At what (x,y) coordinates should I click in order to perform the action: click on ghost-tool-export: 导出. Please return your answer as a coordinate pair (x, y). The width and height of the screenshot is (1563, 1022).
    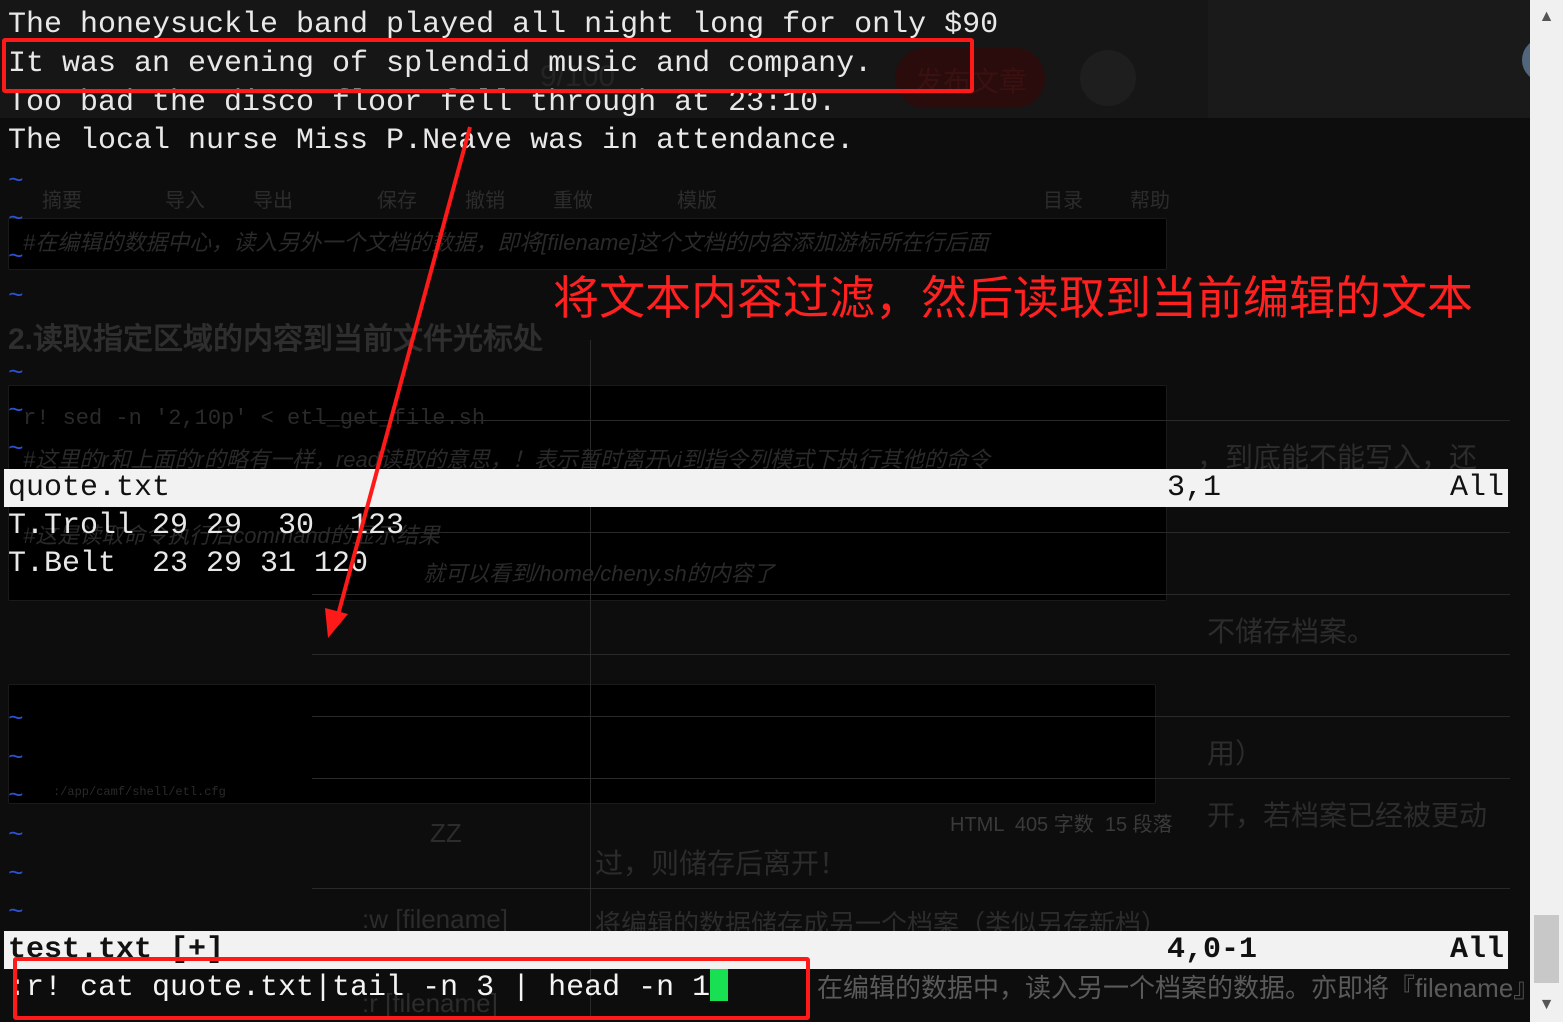
    Looking at the image, I should click on (273, 198).